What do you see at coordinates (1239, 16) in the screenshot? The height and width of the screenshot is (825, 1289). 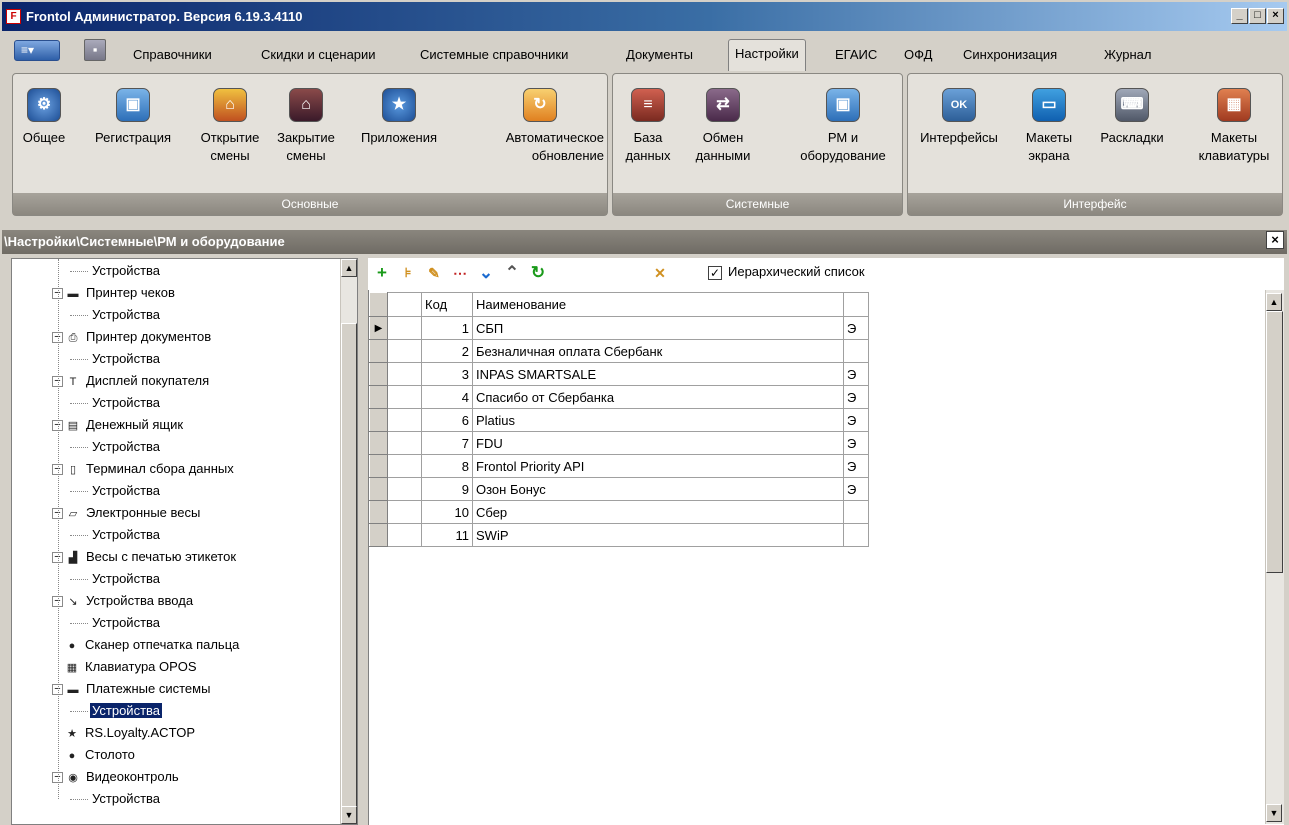 I see `minimize-button: _` at bounding box center [1239, 16].